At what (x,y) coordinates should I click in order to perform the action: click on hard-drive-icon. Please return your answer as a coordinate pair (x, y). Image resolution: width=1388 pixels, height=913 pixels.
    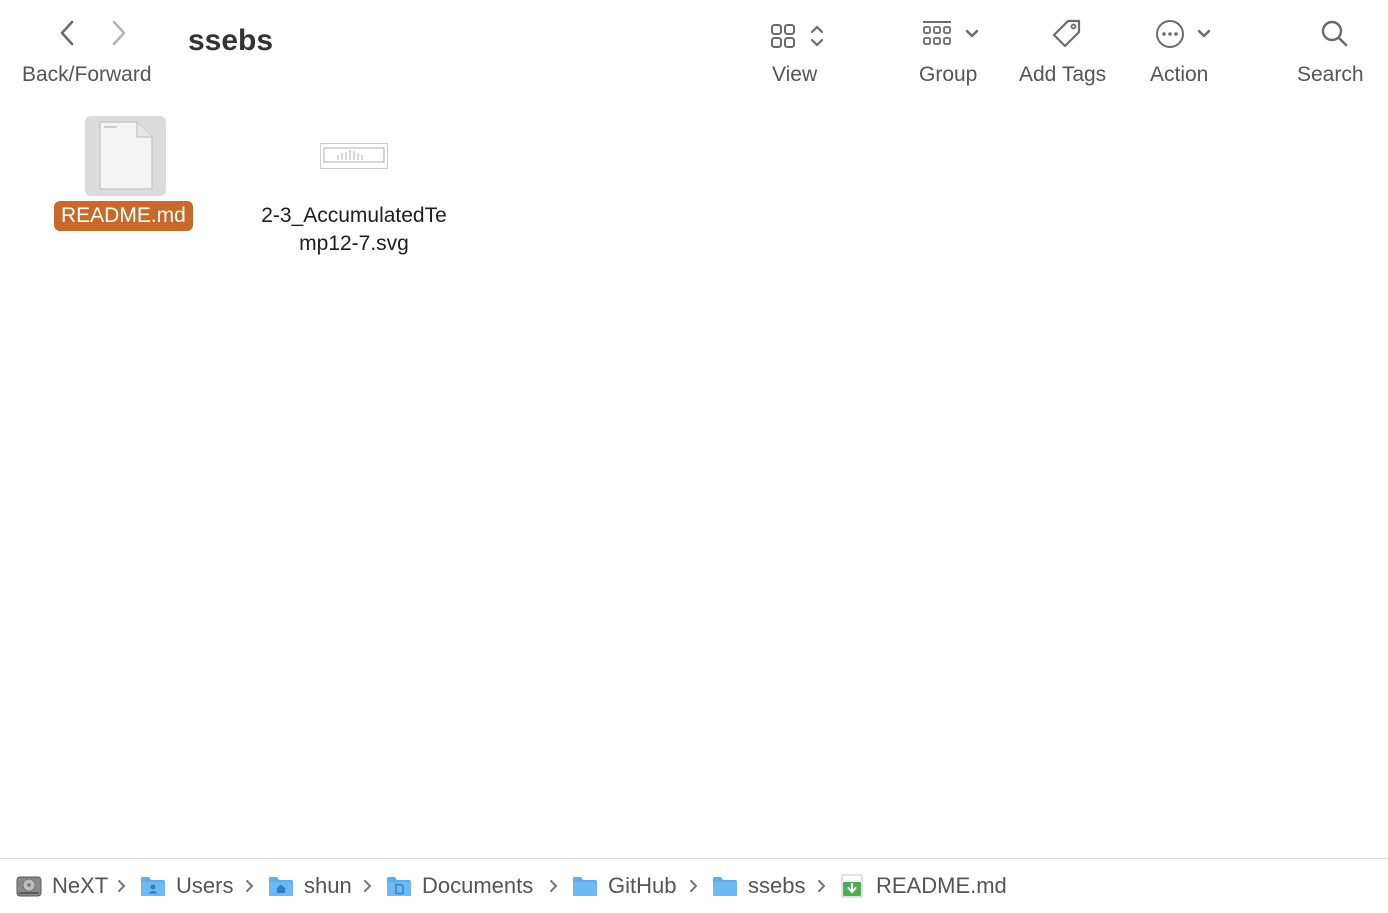
    Looking at the image, I should click on (29, 886).